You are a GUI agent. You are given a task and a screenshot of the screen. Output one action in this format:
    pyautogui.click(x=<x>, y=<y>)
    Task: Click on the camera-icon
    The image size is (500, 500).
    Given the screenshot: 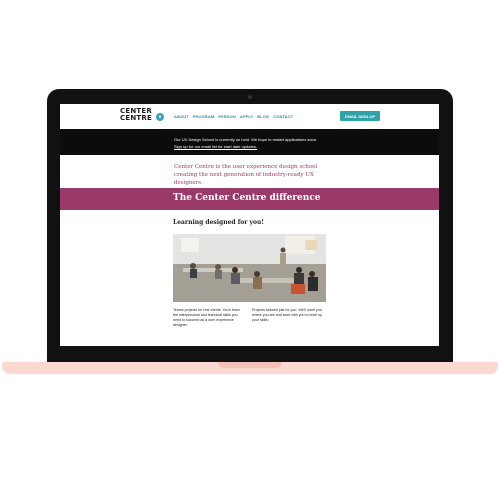 What is the action you would take?
    pyautogui.click(x=250, y=97)
    